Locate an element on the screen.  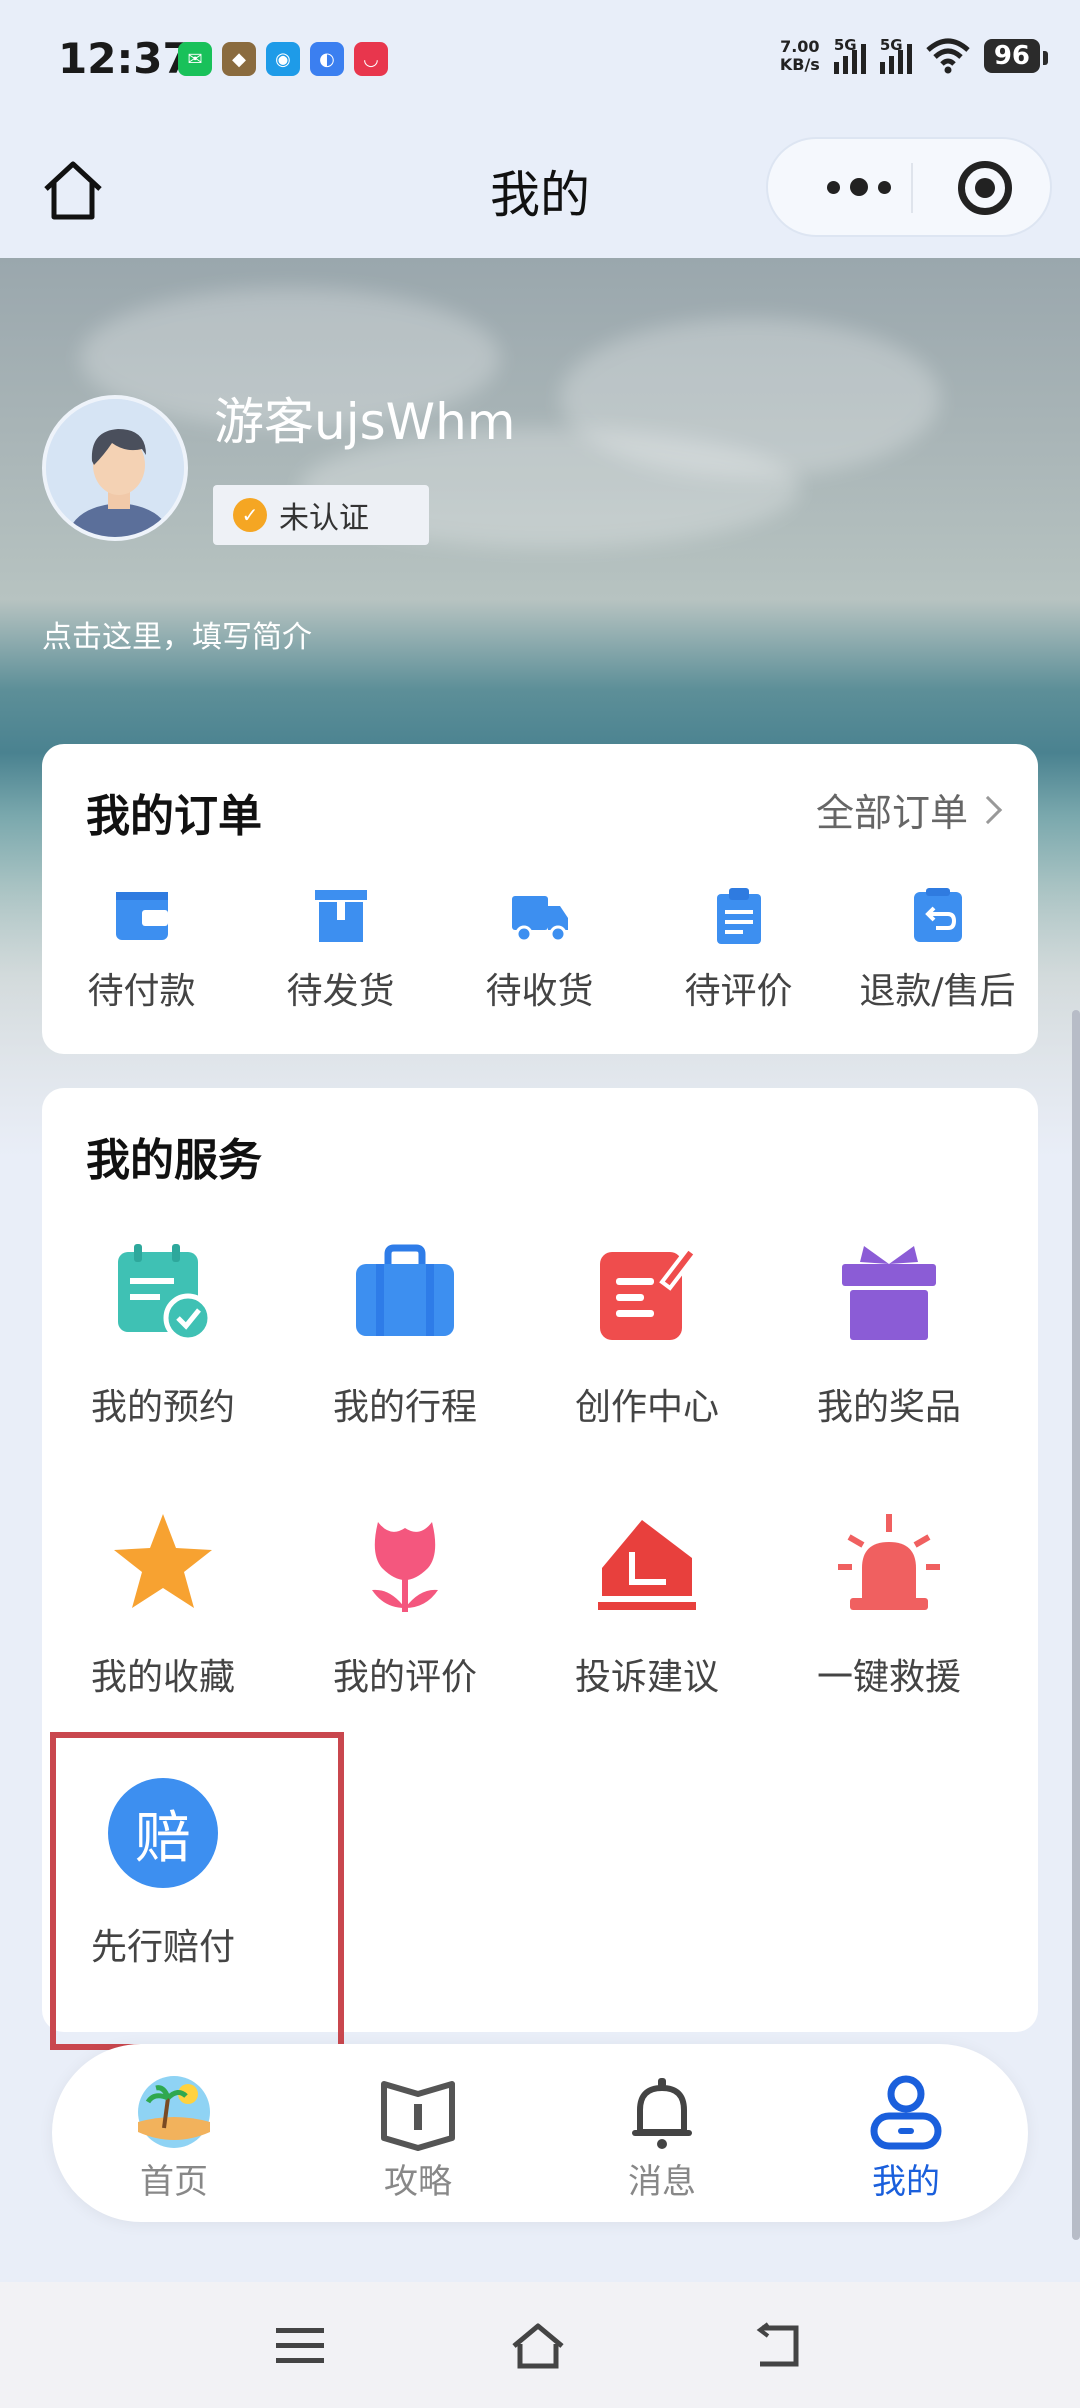
truck-icon is located at coordinates (539, 919).